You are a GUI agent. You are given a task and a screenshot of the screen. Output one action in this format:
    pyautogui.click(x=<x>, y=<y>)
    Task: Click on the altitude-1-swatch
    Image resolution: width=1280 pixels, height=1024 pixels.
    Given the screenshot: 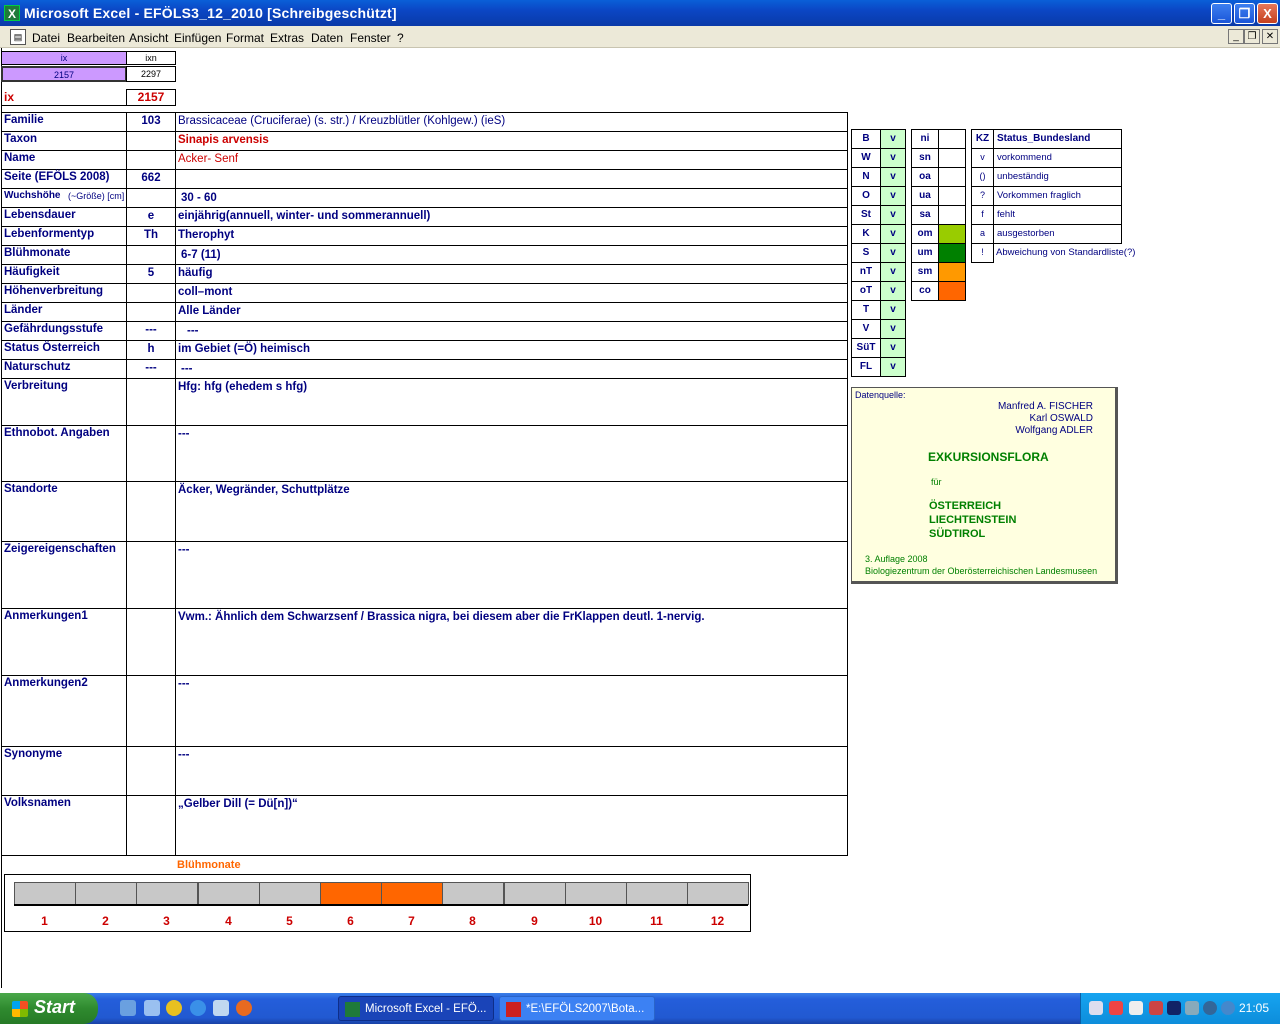 What is the action you would take?
    pyautogui.click(x=952, y=158)
    